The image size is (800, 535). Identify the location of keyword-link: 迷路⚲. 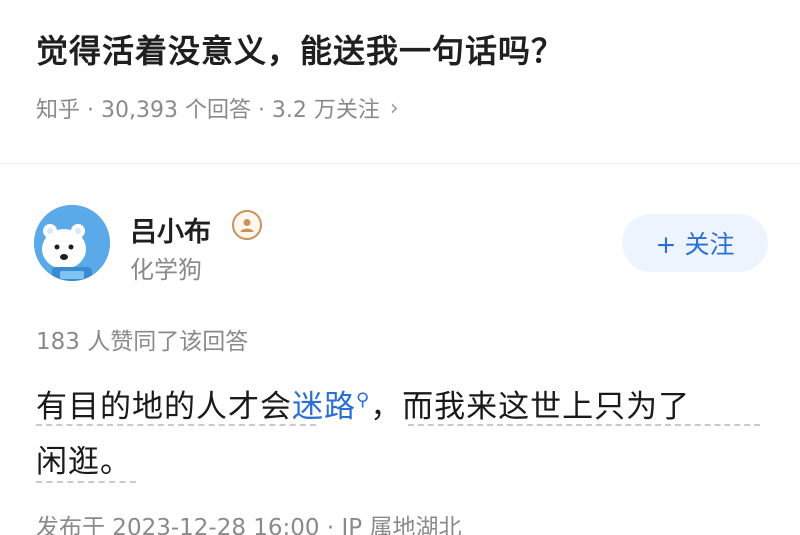
(331, 407).